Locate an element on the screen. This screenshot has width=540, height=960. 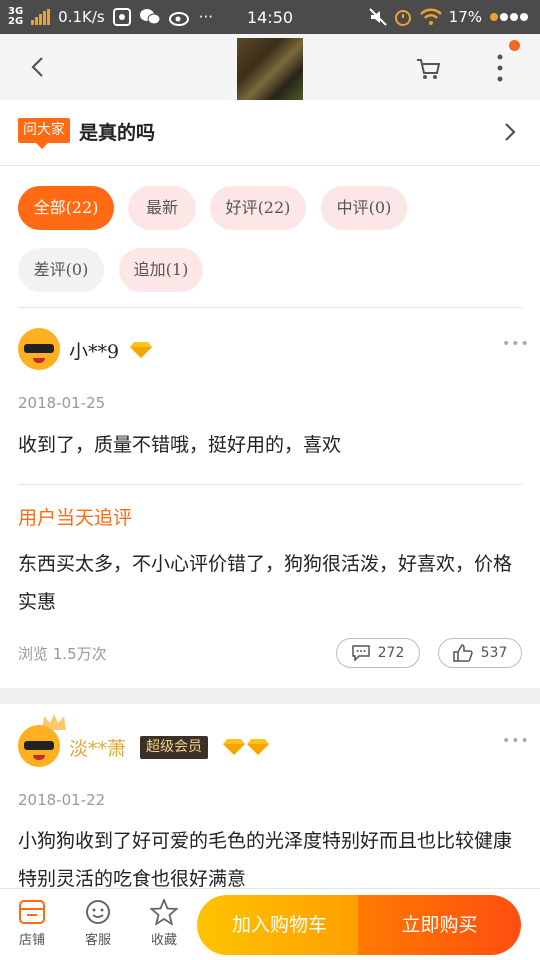
section-separator is located at coordinates (270, 696).